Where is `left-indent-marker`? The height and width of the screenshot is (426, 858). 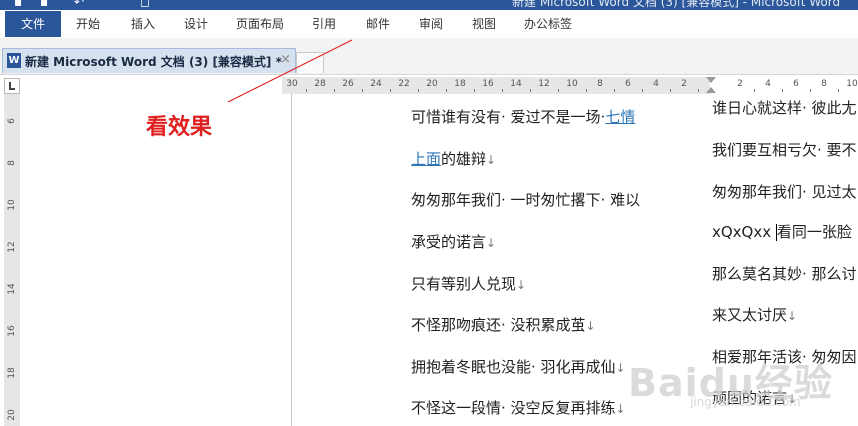
left-indent-marker is located at coordinates (711, 90).